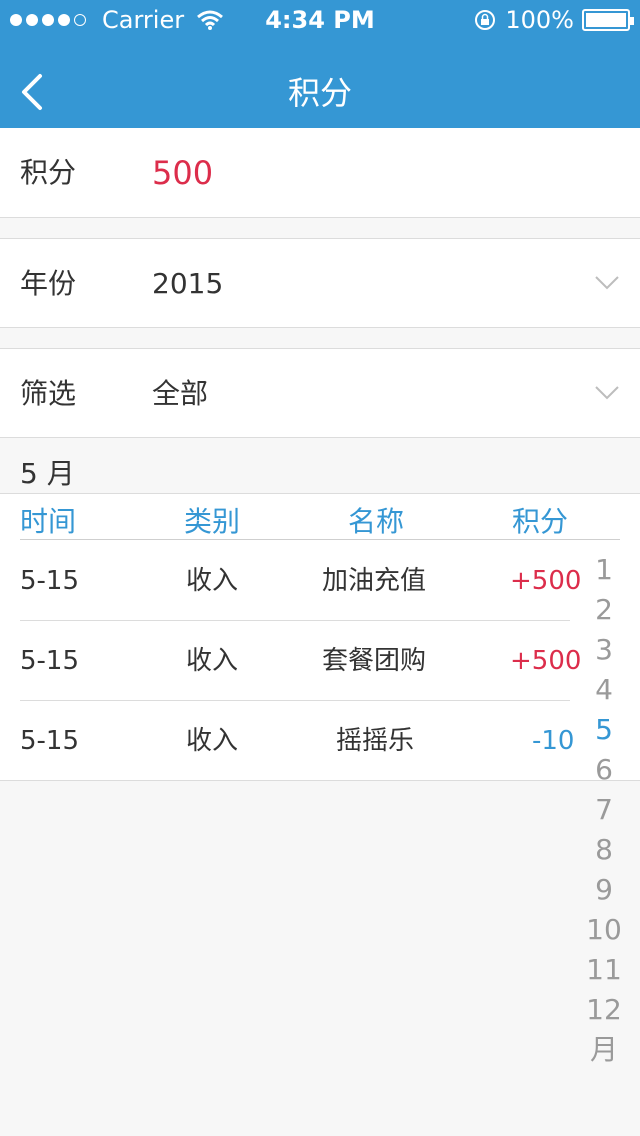  Describe the element at coordinates (604, 970) in the screenshot. I see `month-index-11: 11` at that location.